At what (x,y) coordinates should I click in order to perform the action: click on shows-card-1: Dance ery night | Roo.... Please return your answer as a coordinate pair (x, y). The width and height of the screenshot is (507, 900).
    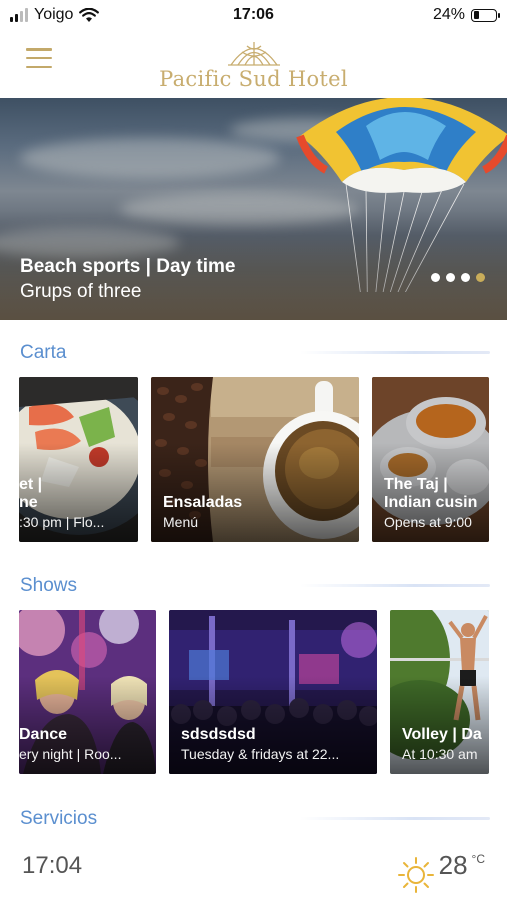
    Looking at the image, I should click on (87, 692).